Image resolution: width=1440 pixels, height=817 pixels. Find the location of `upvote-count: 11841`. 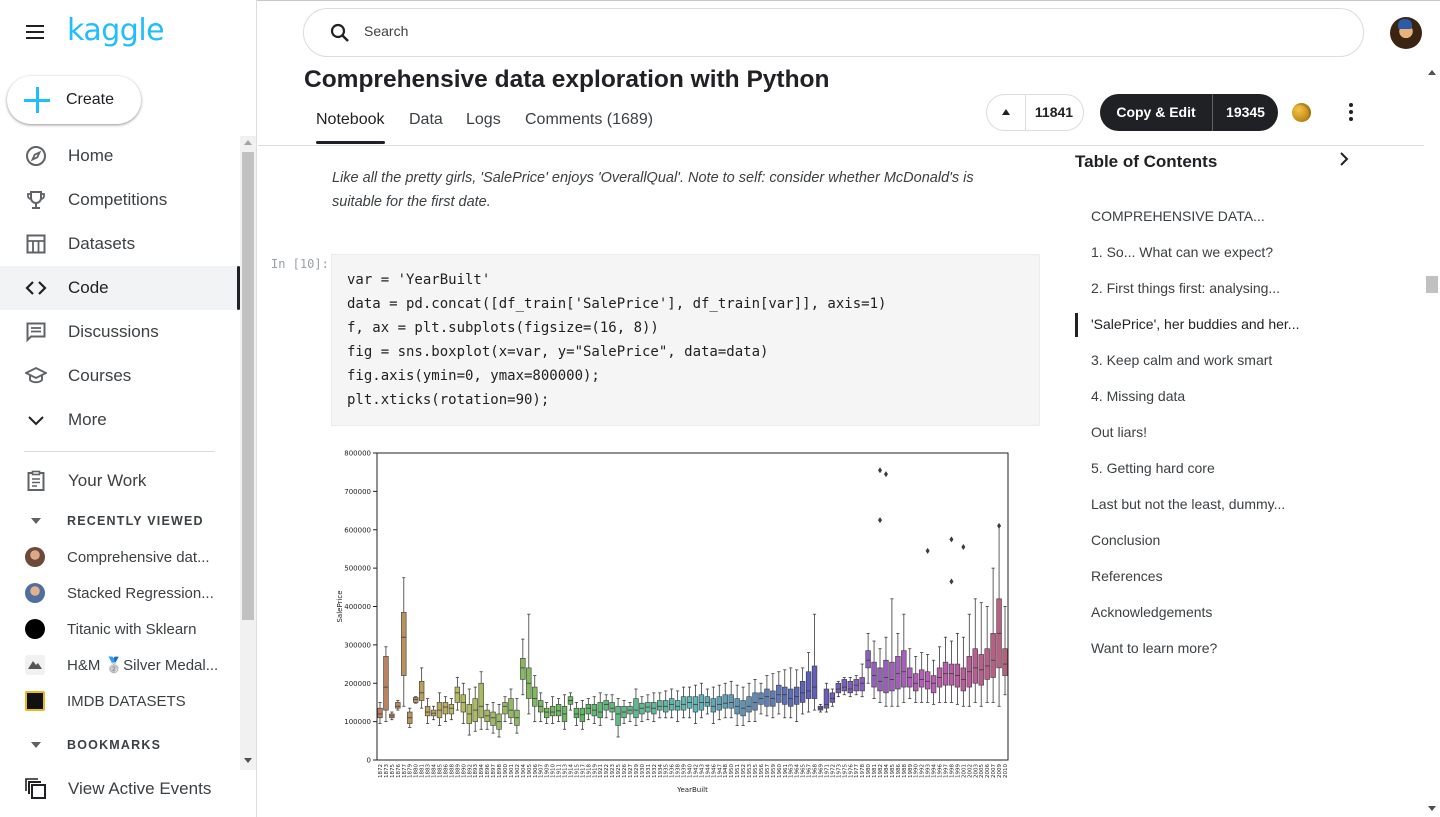

upvote-count: 11841 is located at coordinates (1054, 112).